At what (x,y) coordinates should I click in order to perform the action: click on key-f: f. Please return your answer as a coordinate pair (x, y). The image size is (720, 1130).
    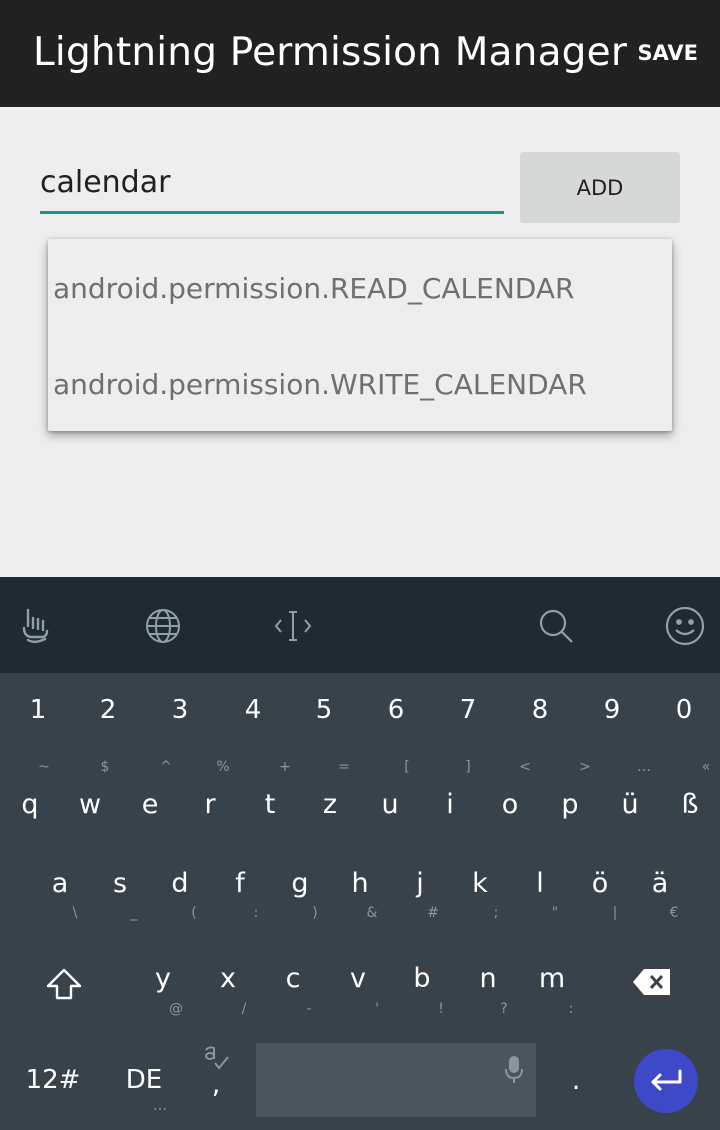
    Looking at the image, I should click on (240, 883).